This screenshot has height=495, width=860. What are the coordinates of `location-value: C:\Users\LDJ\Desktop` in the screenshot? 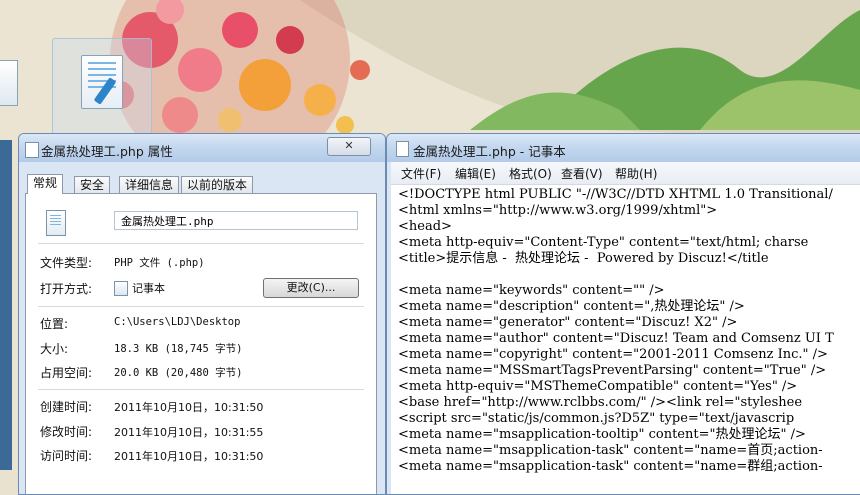 It's located at (177, 322).